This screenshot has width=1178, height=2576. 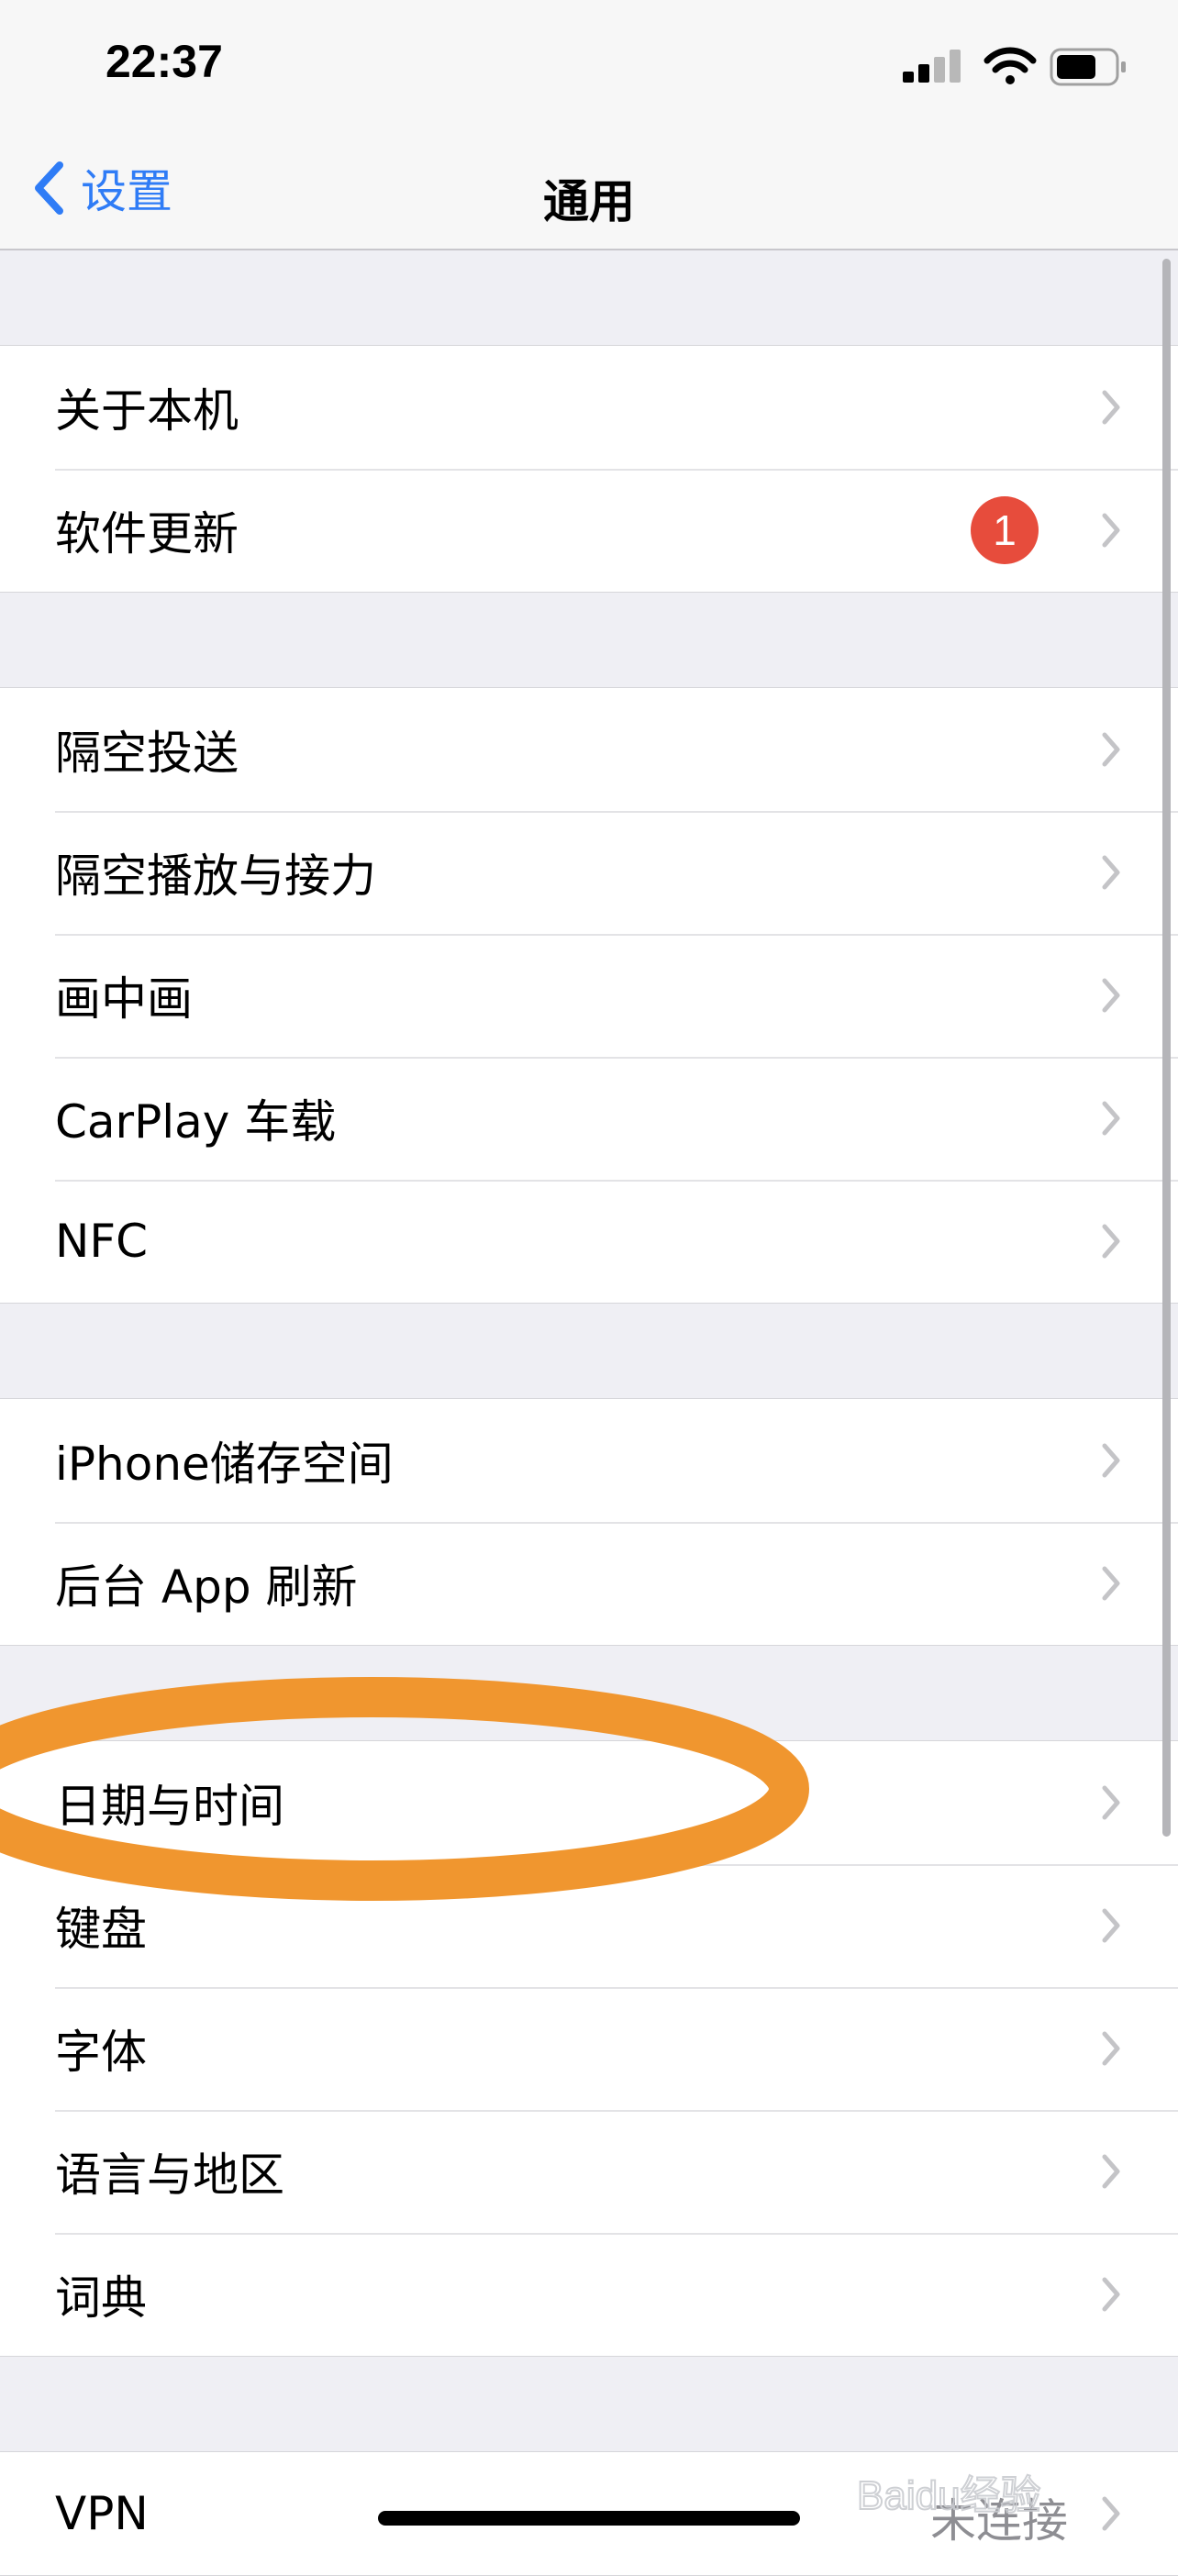 What do you see at coordinates (147, 753) in the screenshot?
I see `row-label: 隔空投送` at bounding box center [147, 753].